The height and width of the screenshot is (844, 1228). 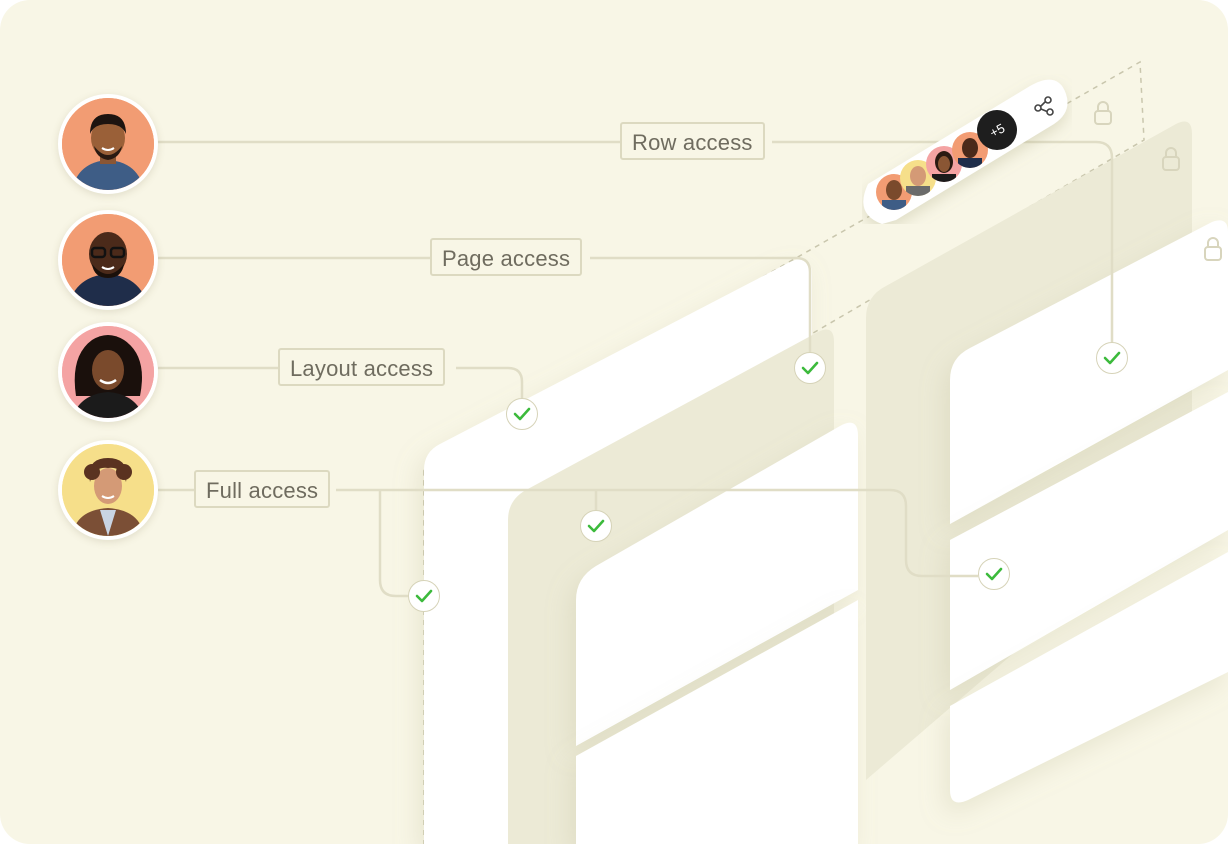 I want to click on full-access-label: Full access, so click(x=262, y=489).